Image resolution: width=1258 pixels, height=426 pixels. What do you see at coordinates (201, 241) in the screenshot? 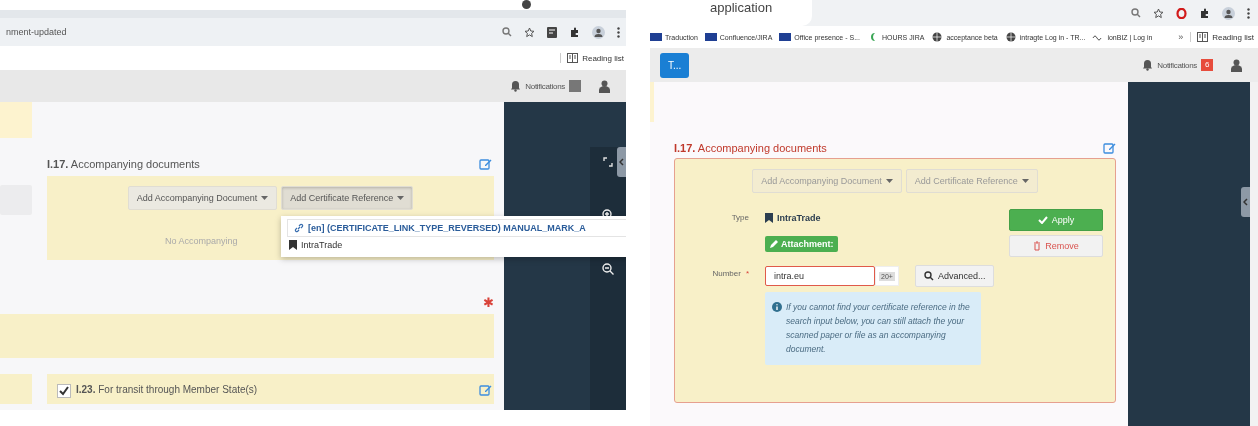
I see `empty-message: No Accompanying` at bounding box center [201, 241].